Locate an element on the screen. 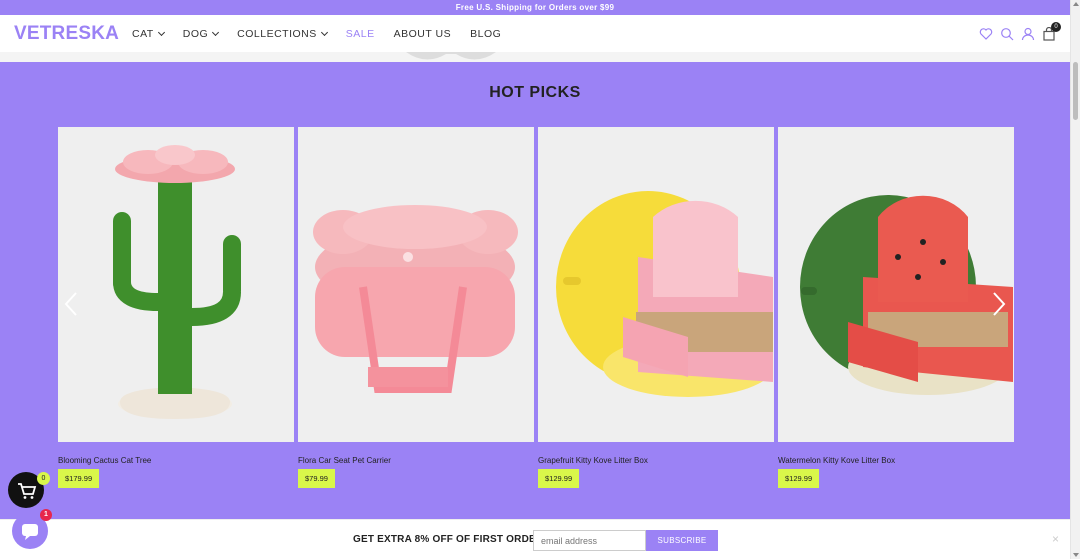 The width and height of the screenshot is (1080, 559). product-name: Flora Car Seat Pet Carrier is located at coordinates (416, 460).